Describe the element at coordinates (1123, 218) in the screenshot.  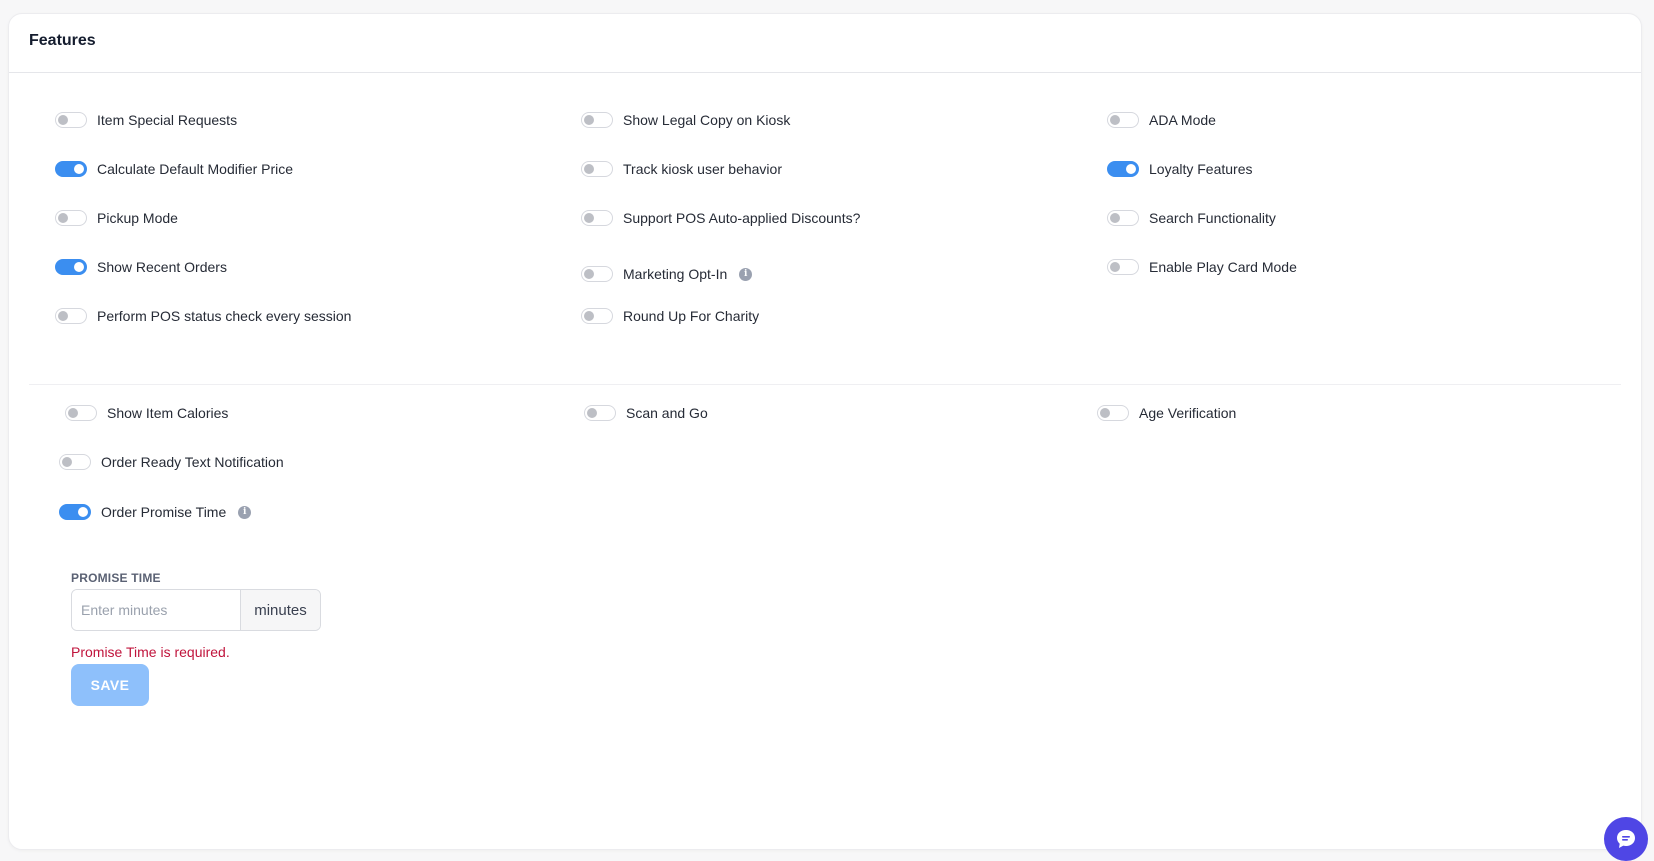
I see `search-functionality-toggle` at that location.